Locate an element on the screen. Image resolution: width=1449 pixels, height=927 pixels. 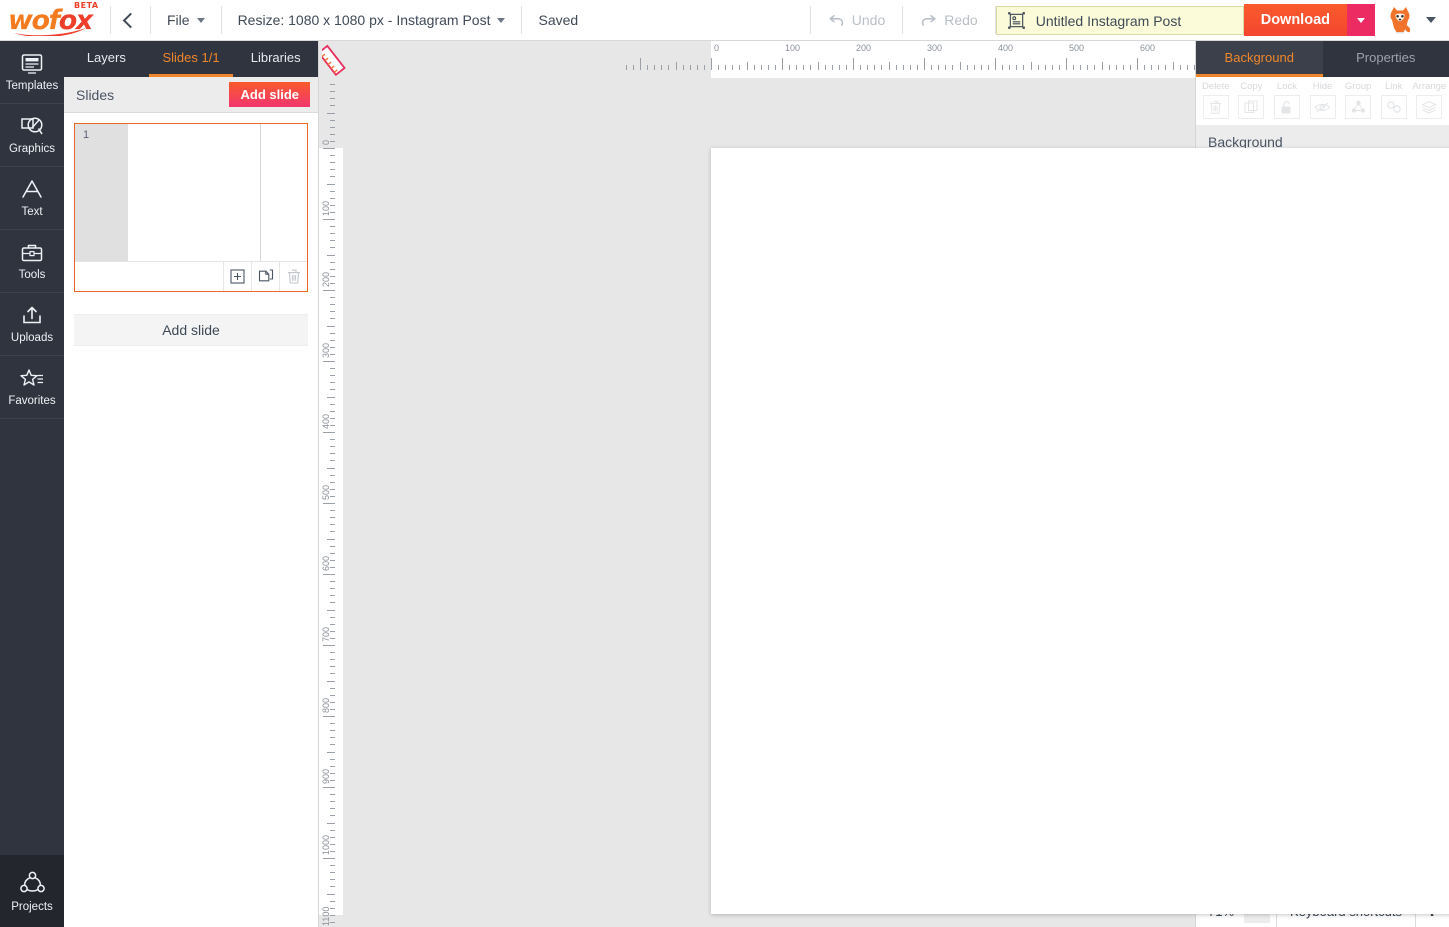
document-title-field is located at coordinates (1119, 20).